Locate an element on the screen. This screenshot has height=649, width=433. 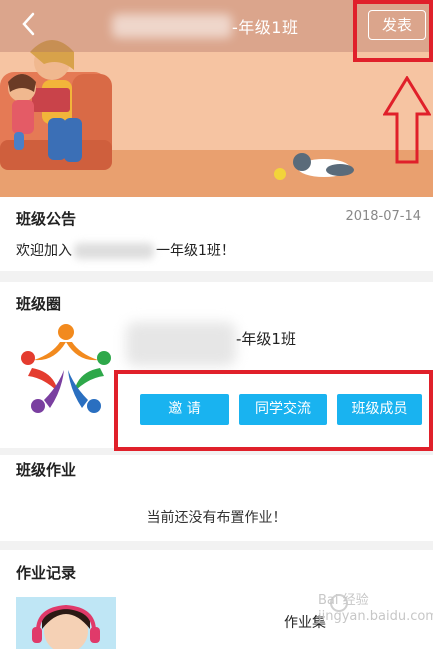
back-button is located at coordinates (33, 25).